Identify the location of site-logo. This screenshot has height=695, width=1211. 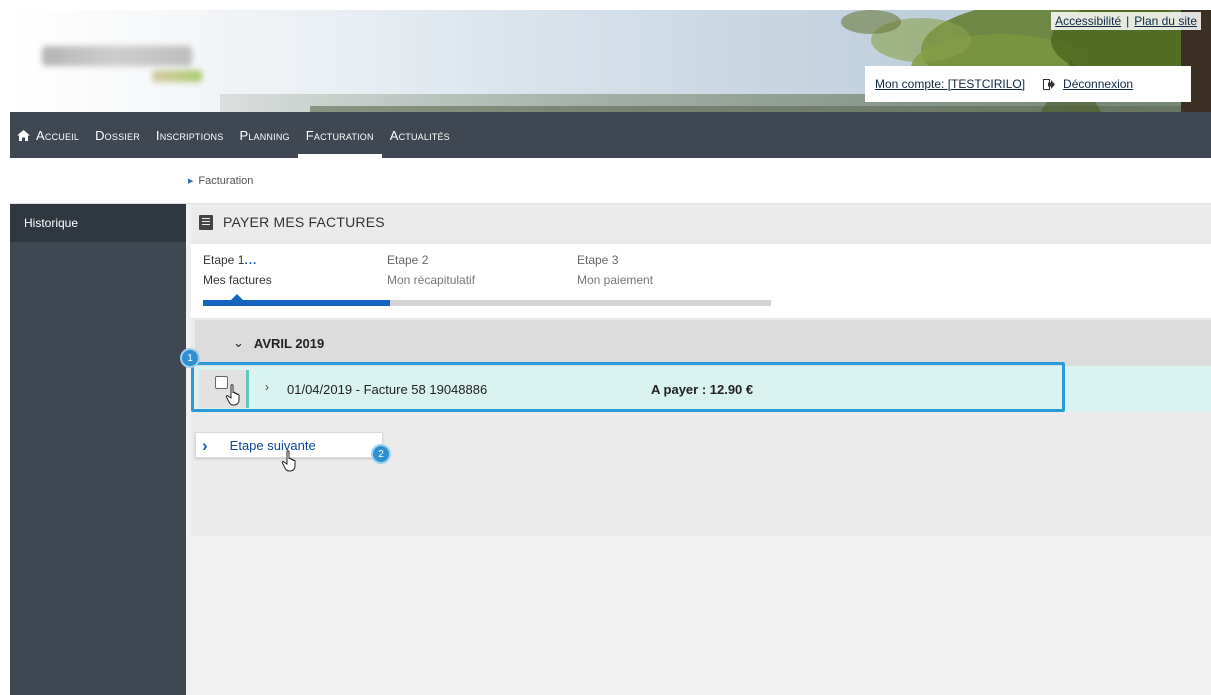
(122, 61).